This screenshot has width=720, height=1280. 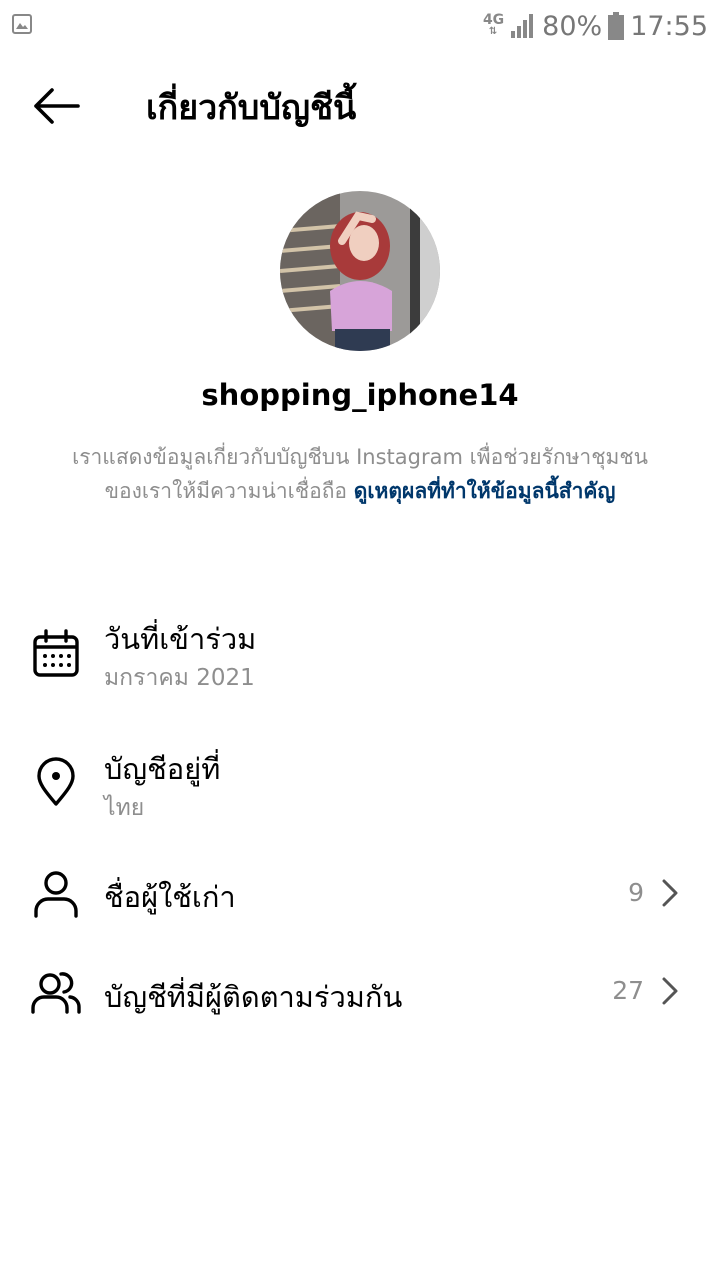 I want to click on username: shopping_iphone14, so click(x=360, y=395).